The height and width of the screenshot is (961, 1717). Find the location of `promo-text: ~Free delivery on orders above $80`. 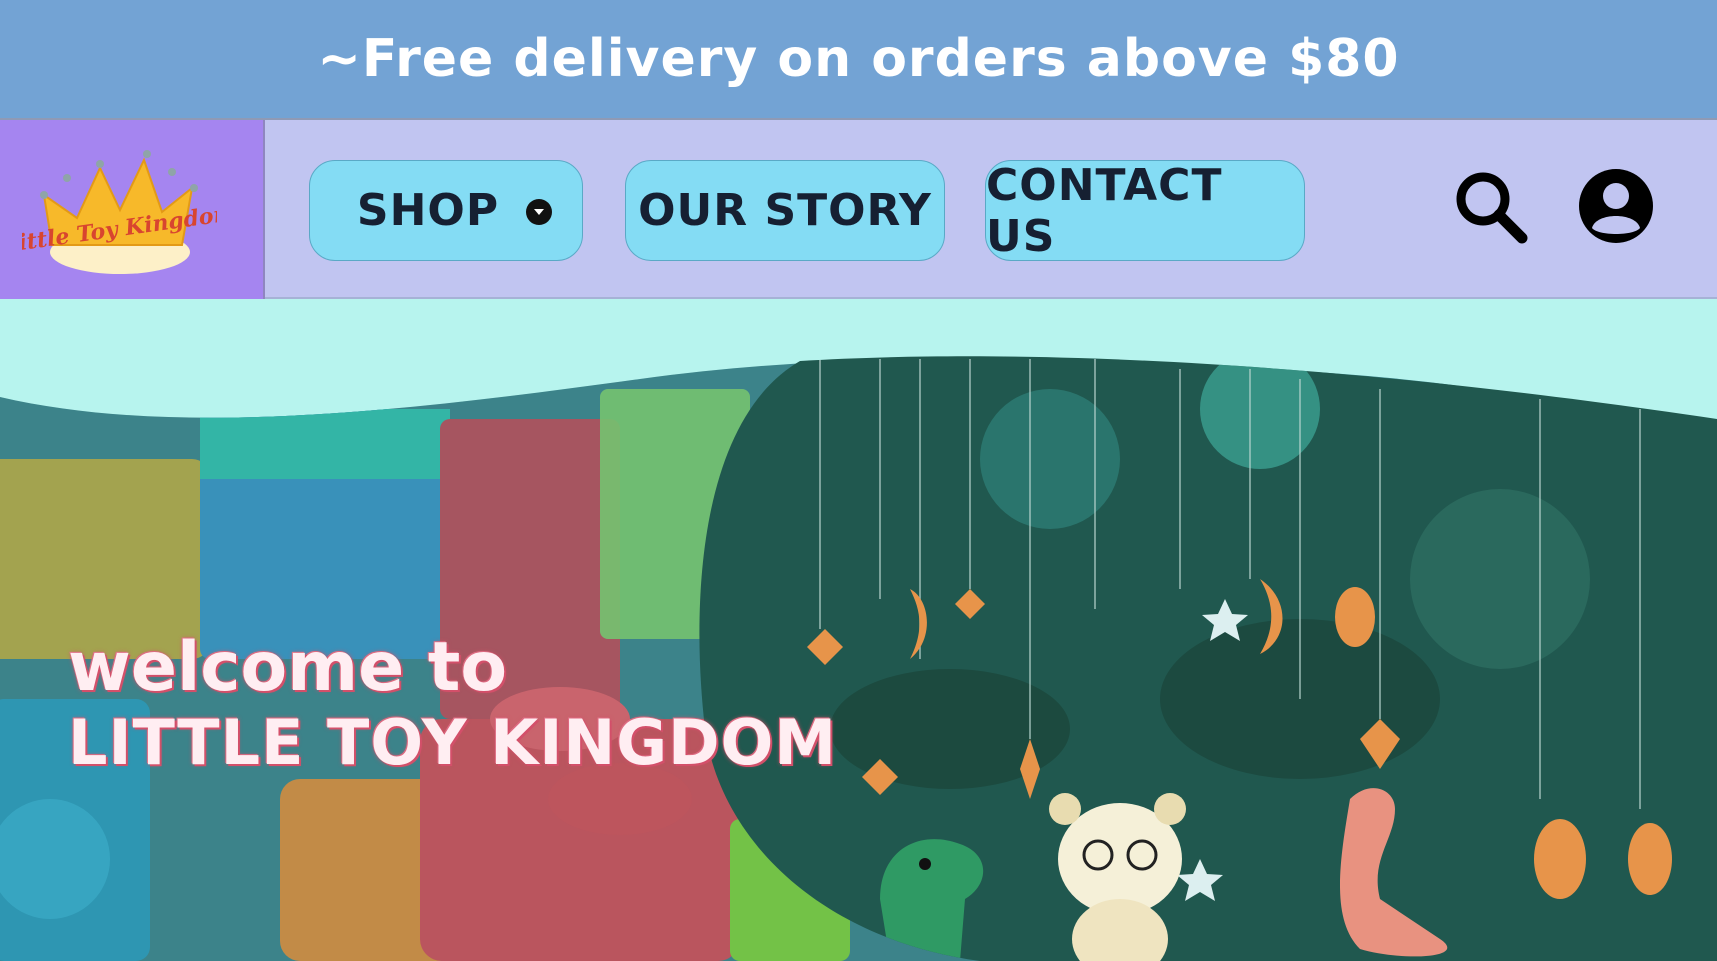

promo-text: ~Free delivery on orders above $80 is located at coordinates (858, 59).